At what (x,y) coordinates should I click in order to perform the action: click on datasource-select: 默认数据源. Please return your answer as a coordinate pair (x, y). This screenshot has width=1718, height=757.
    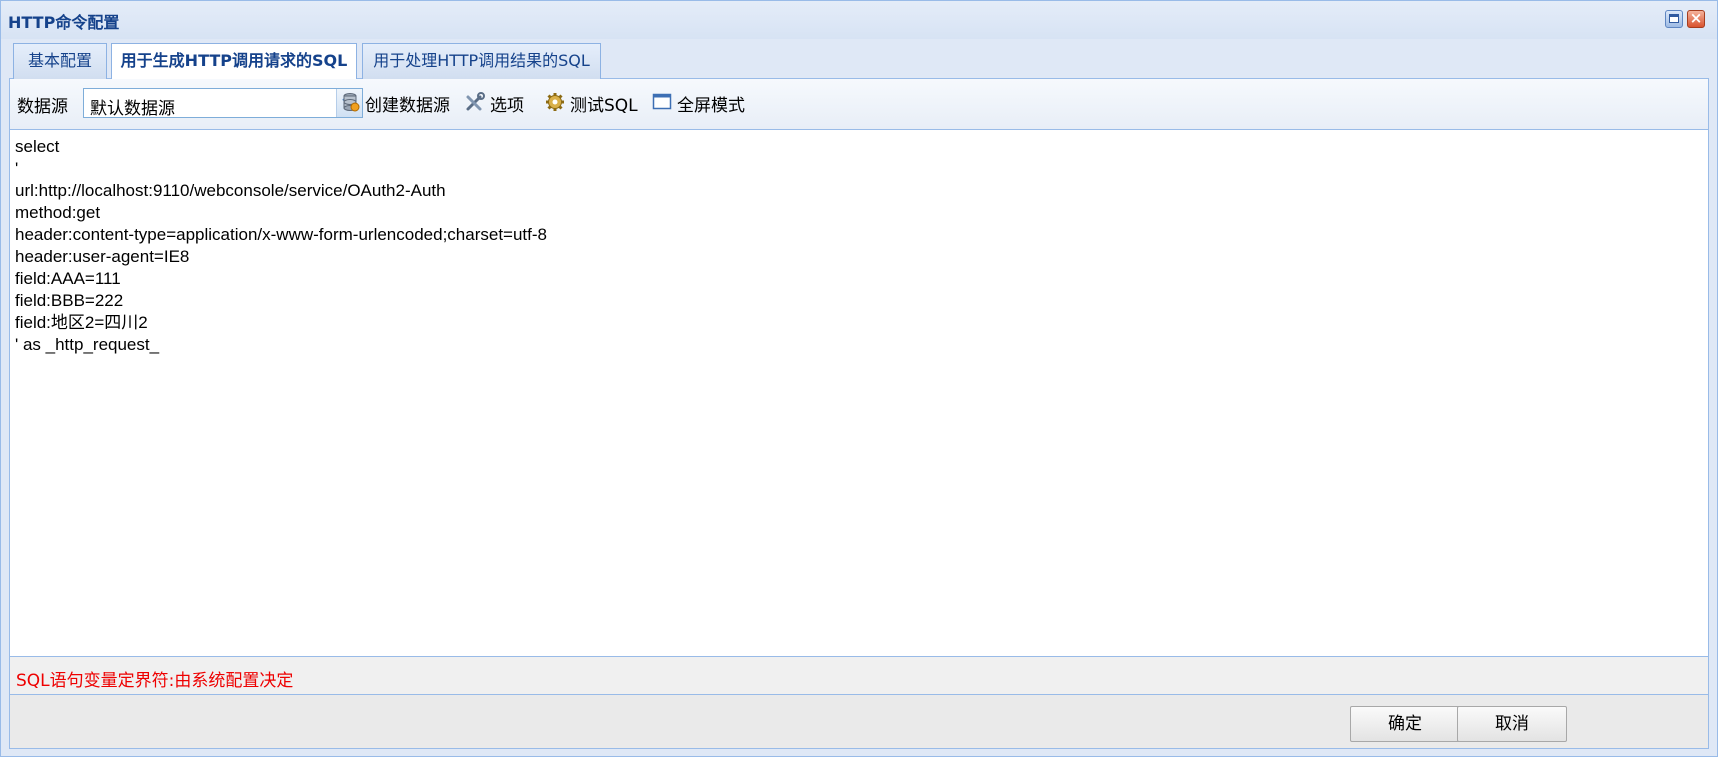
    Looking at the image, I should click on (223, 103).